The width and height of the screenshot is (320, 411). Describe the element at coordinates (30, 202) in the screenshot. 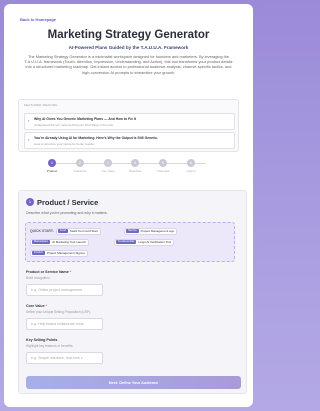

I see `step-badge-icon: 1` at that location.